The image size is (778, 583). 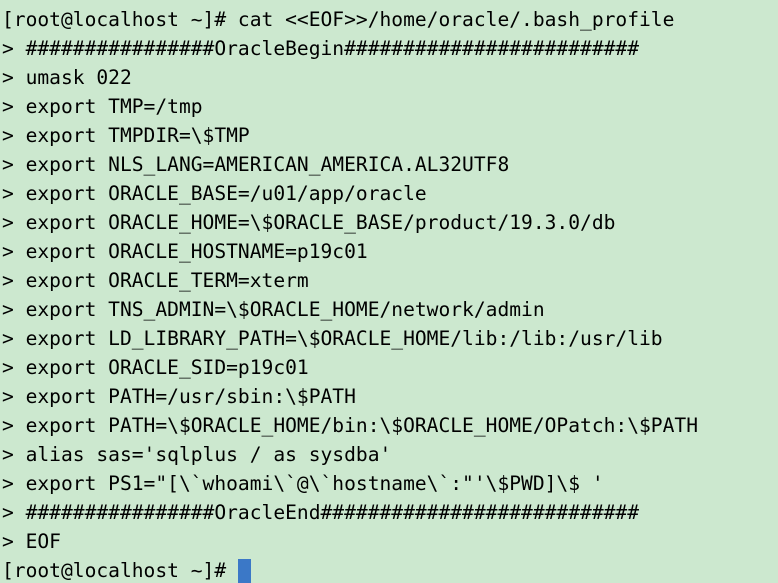 I want to click on terminal-line: > export ORACLE_TERM=xterm, so click(x=155, y=280).